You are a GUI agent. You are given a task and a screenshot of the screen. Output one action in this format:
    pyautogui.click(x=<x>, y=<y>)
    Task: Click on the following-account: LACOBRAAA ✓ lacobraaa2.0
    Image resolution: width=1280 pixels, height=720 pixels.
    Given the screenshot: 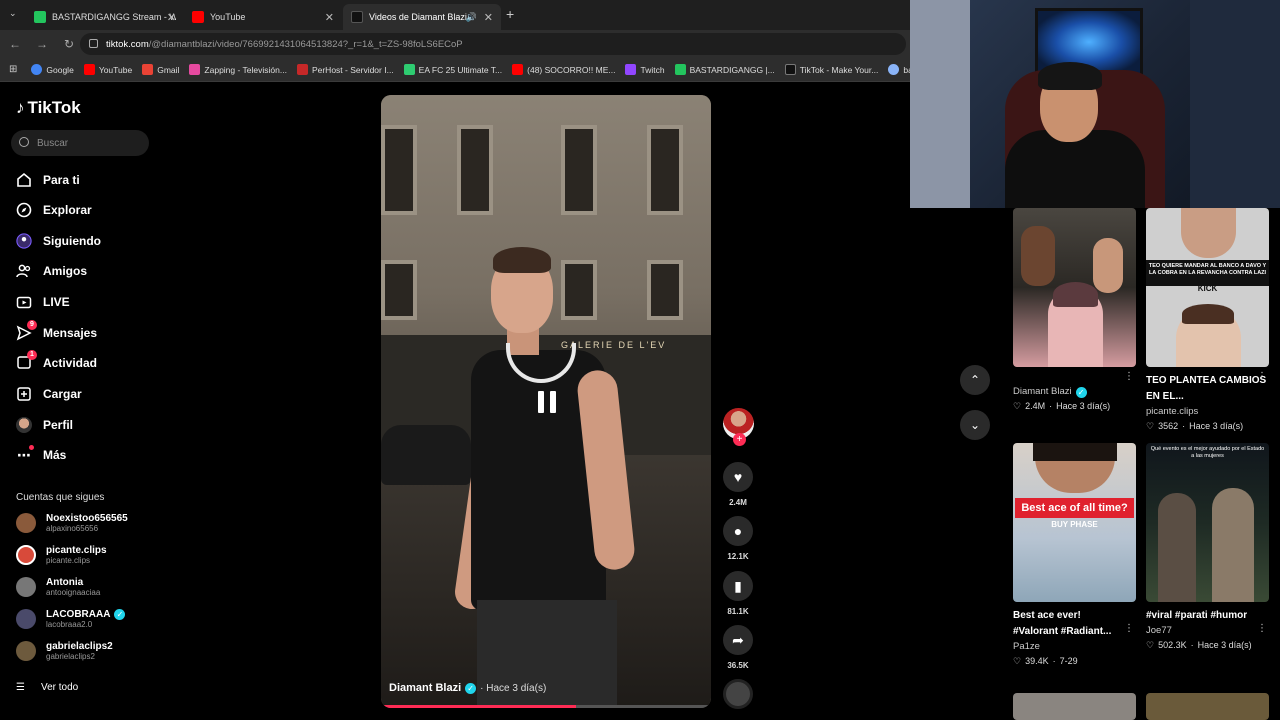 What is the action you would take?
    pyautogui.click(x=72, y=619)
    